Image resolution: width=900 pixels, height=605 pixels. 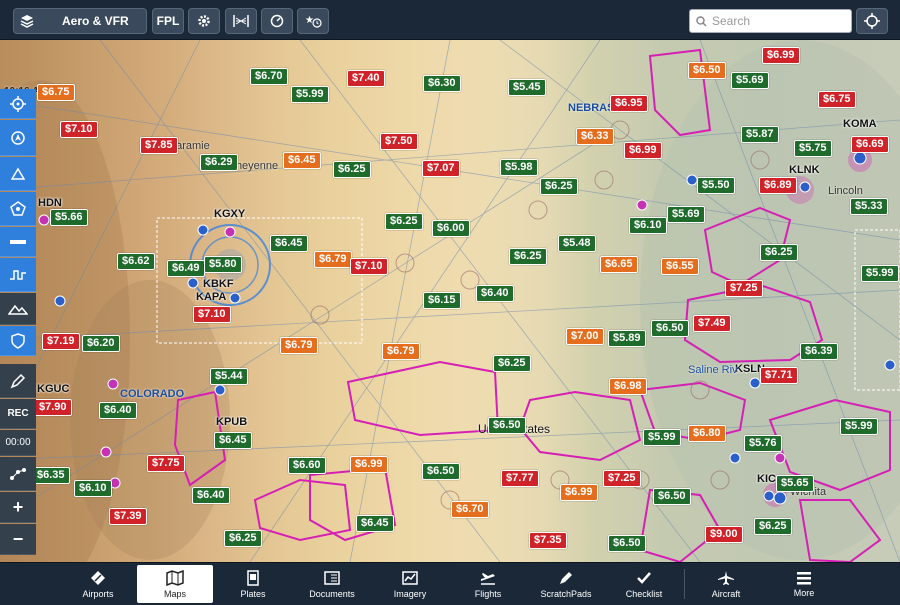 I want to click on airport-label: KLNK, so click(x=804, y=170).